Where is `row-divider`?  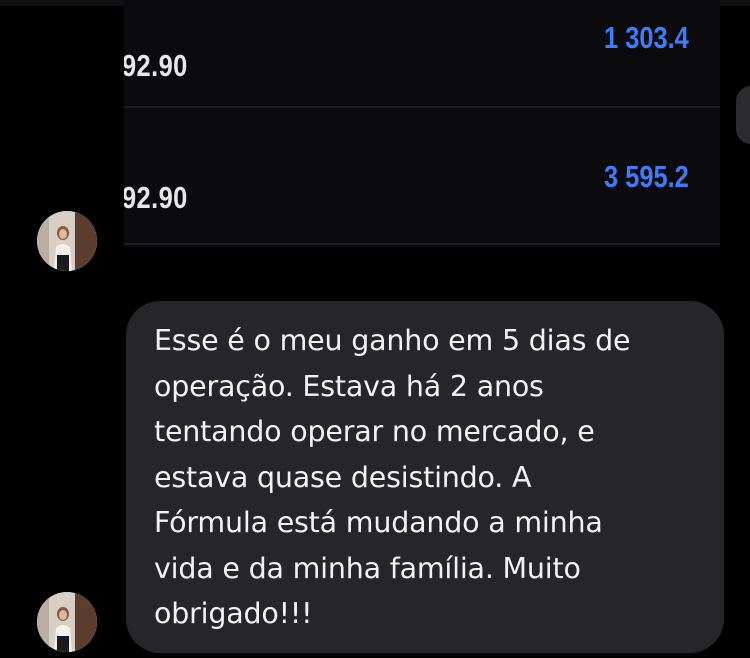
row-divider is located at coordinates (422, 244).